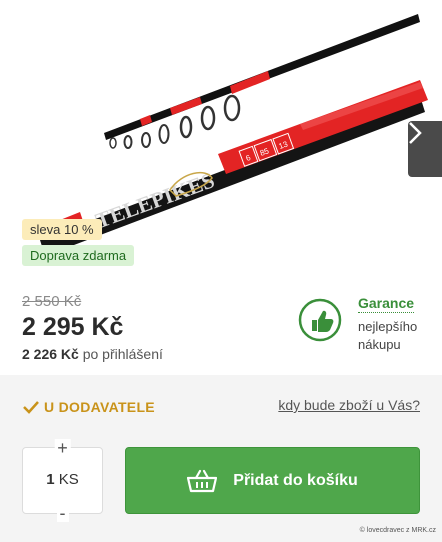 The image size is (442, 542). Describe the element at coordinates (320, 320) in the screenshot. I see `thumbs-up-shield-icon` at that location.